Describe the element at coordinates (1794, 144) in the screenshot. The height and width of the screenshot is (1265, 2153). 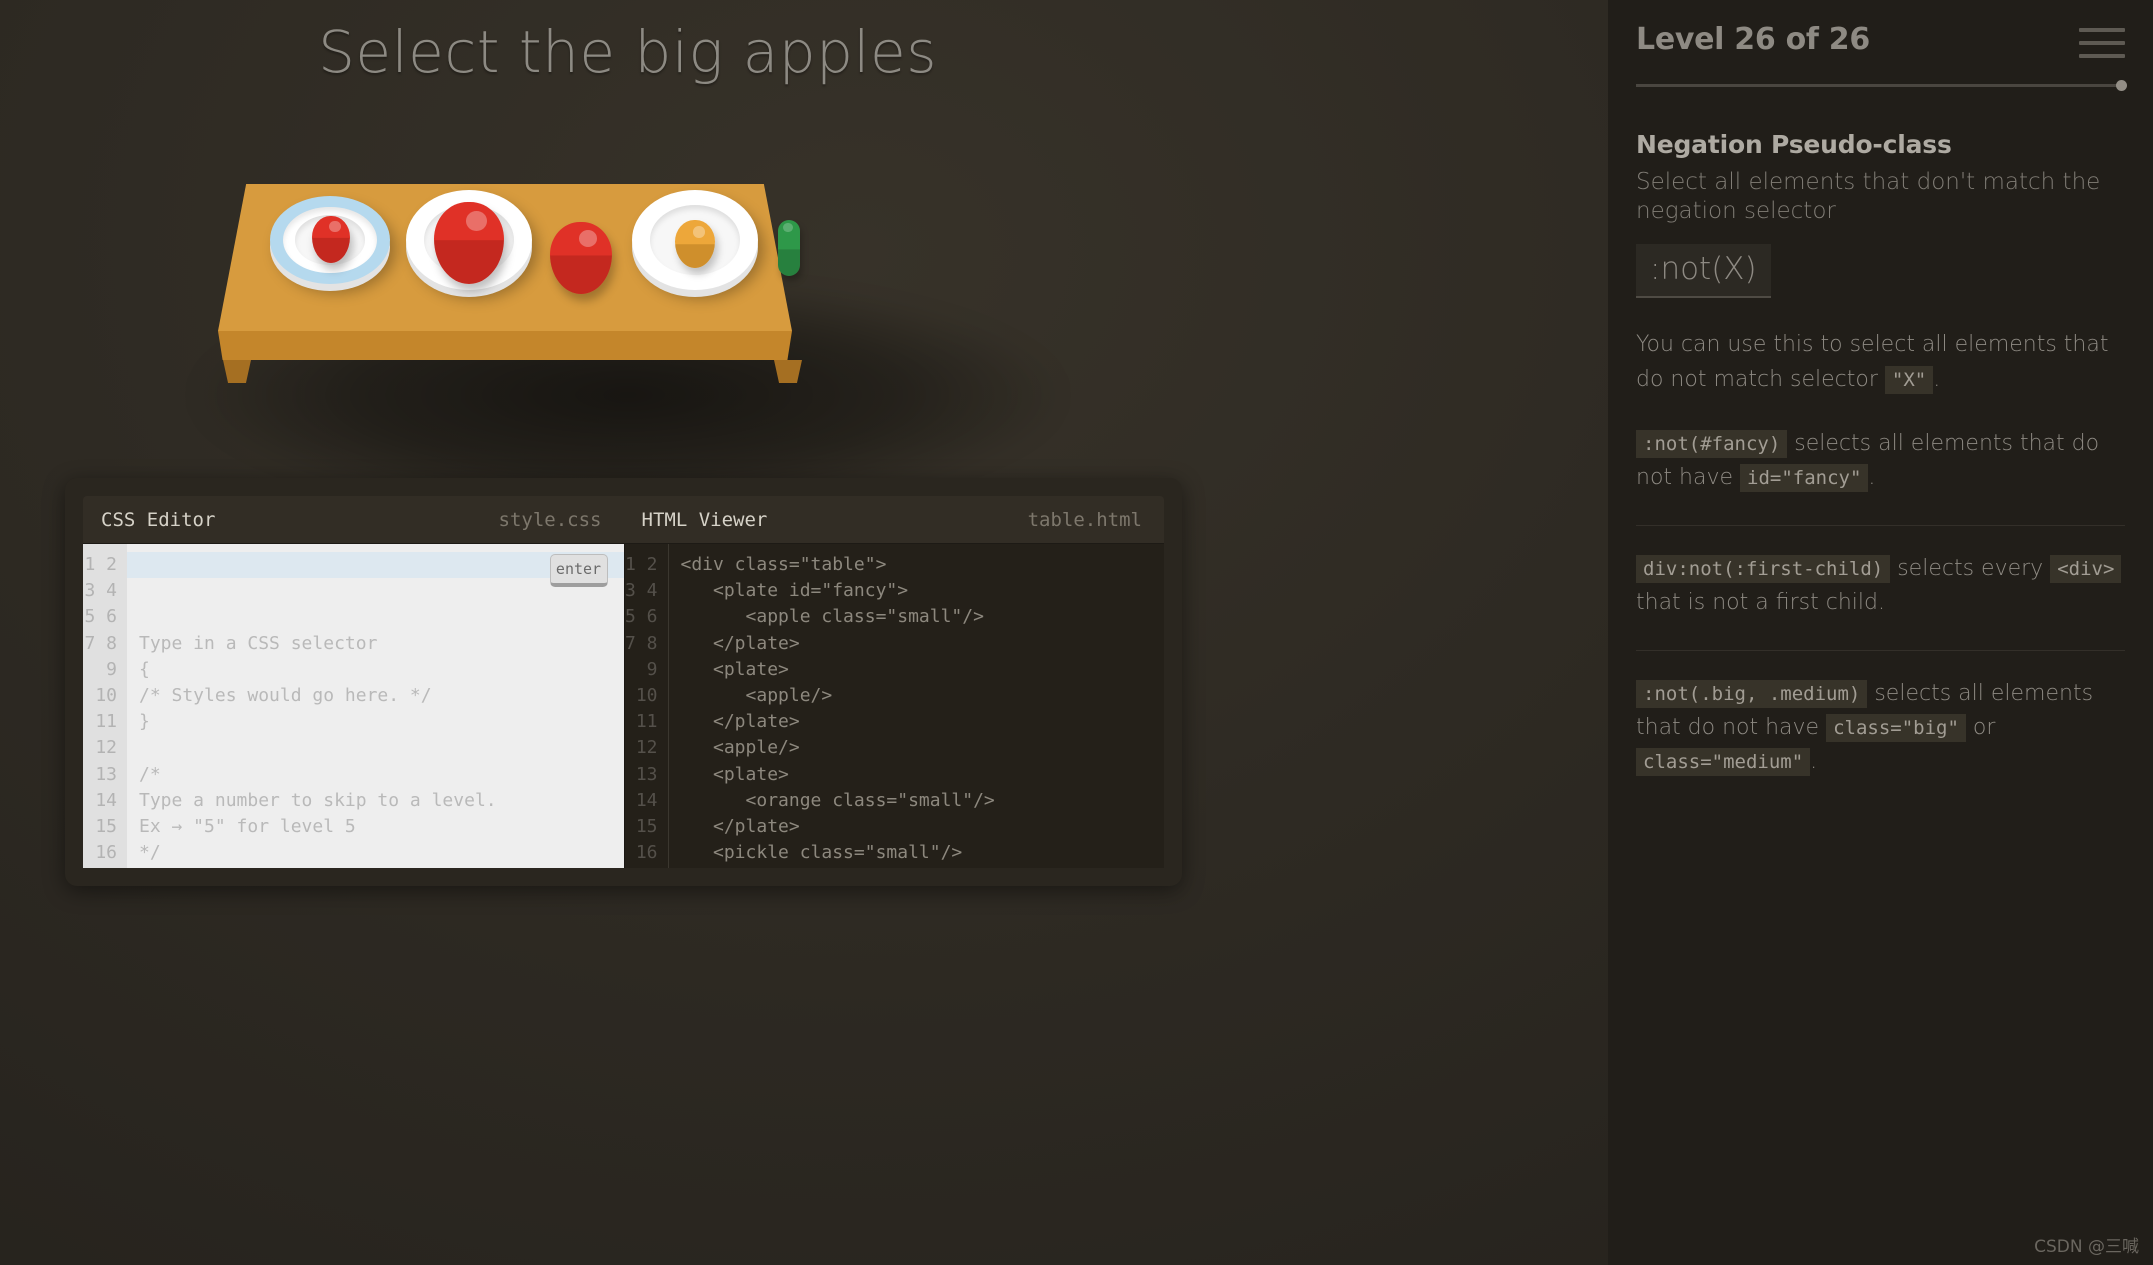
I see `selector-name: Negation Pseudo-class` at that location.